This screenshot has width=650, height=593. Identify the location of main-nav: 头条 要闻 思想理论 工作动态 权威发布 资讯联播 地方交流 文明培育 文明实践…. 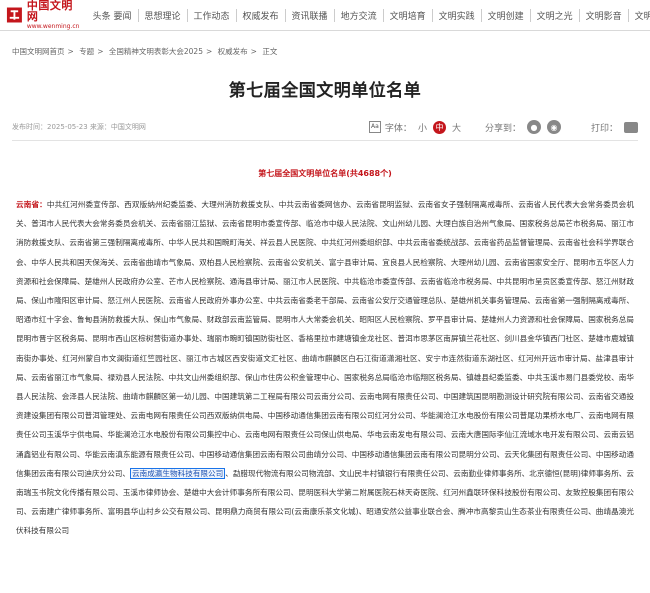
(368, 15).